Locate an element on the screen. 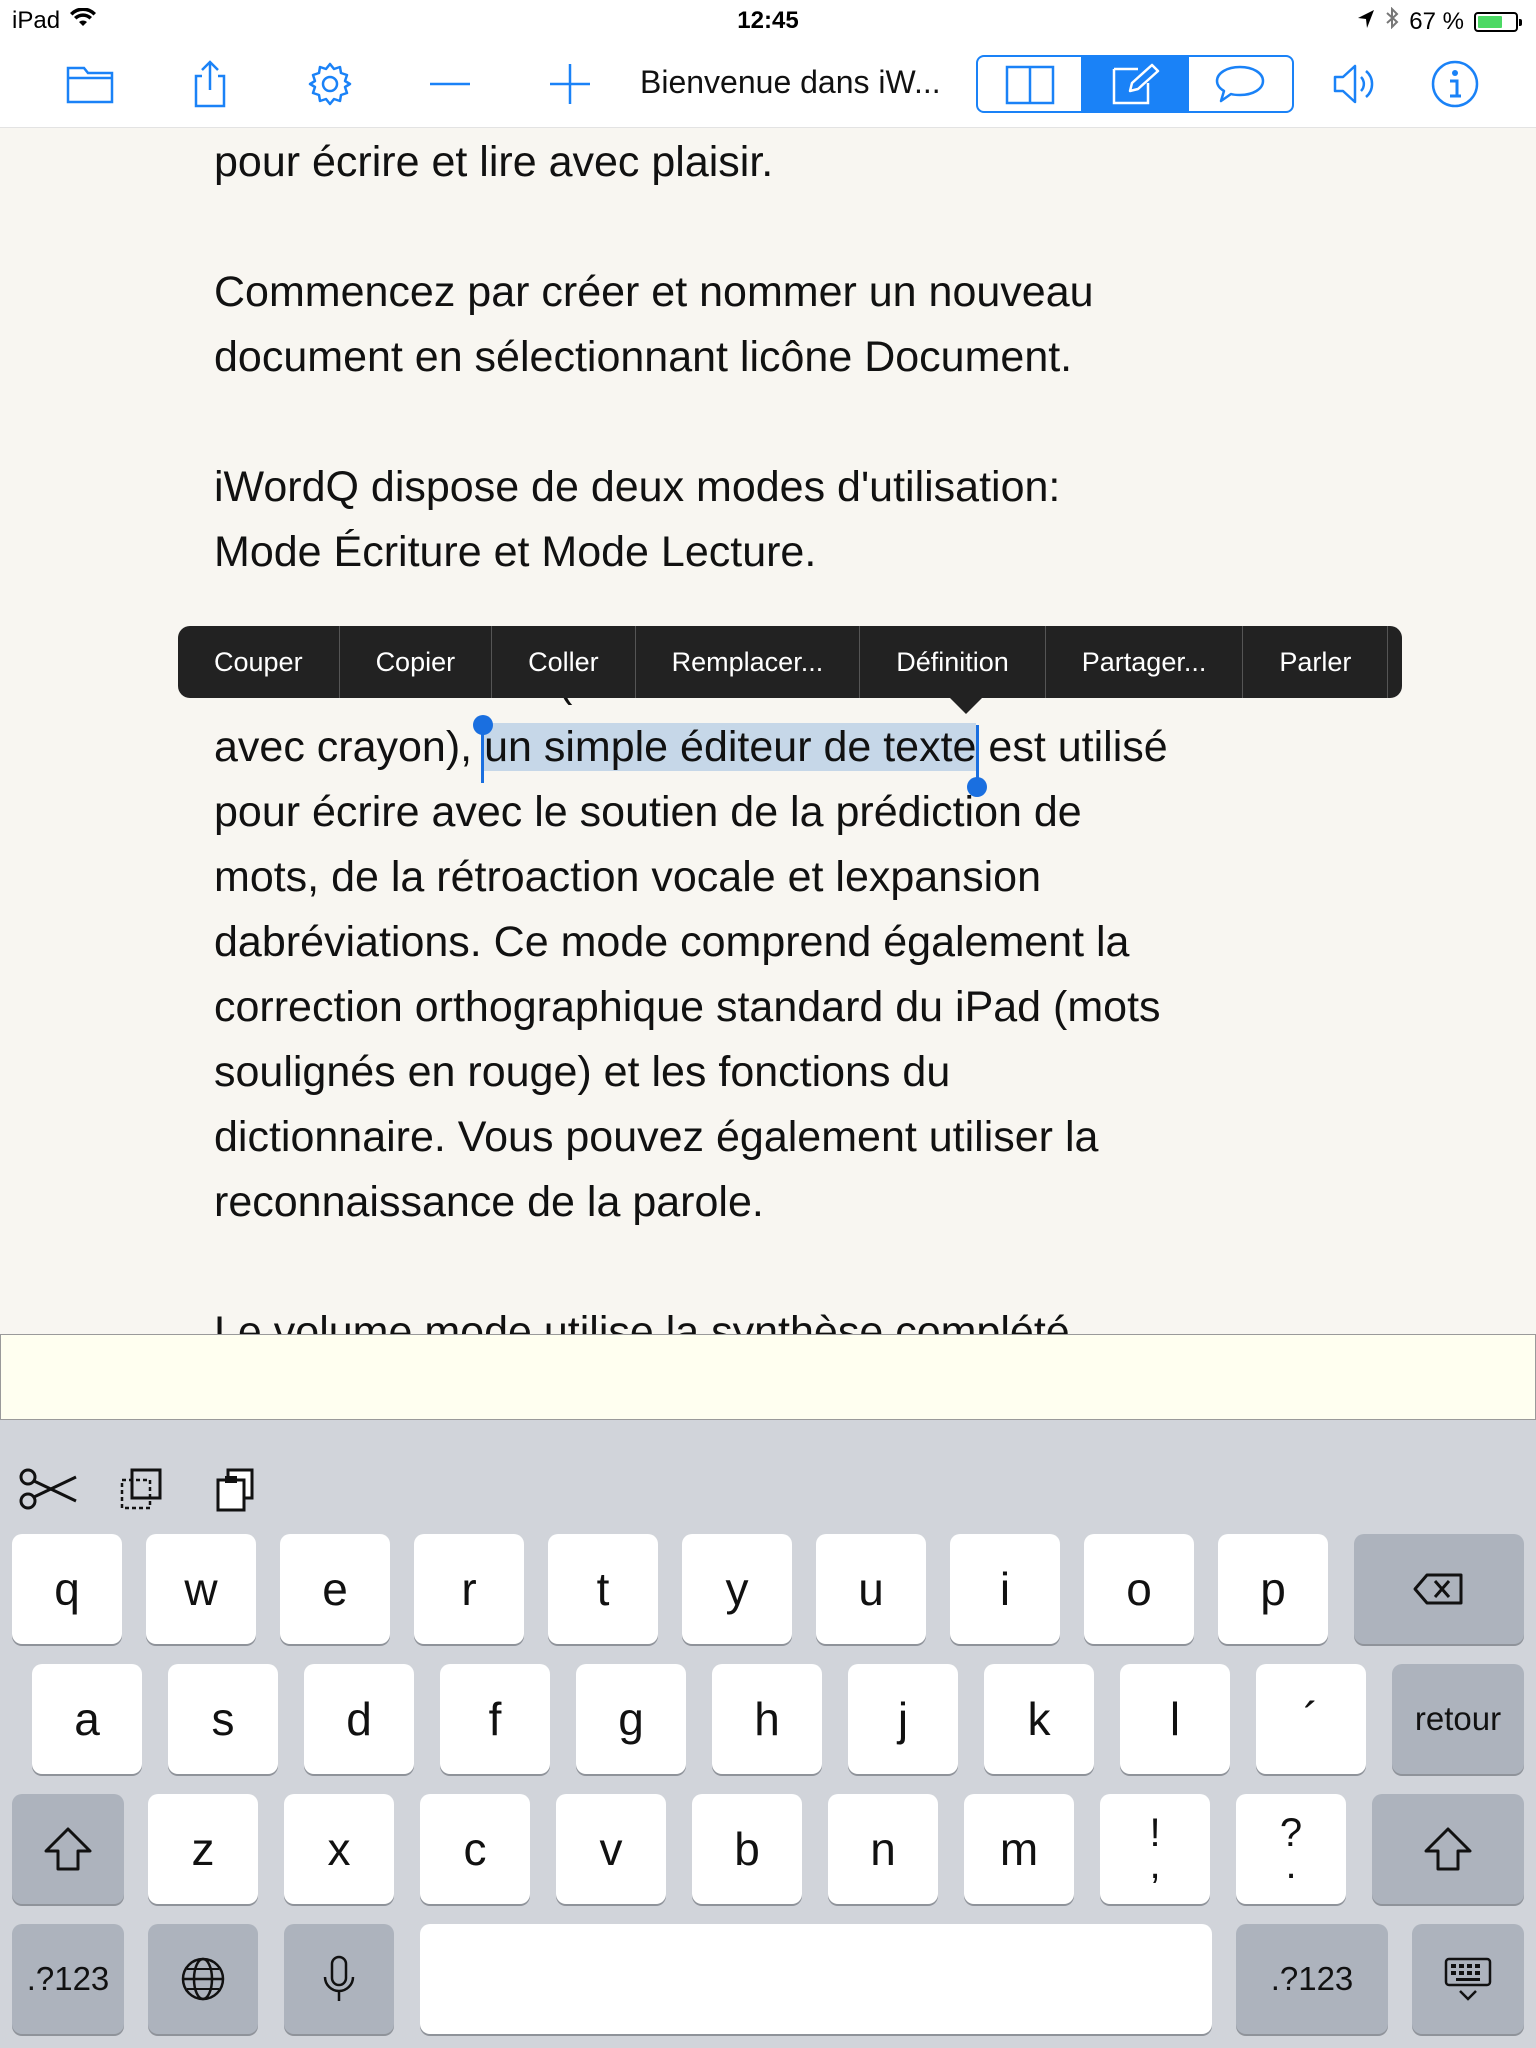  paste-icon is located at coordinates (236, 1490).